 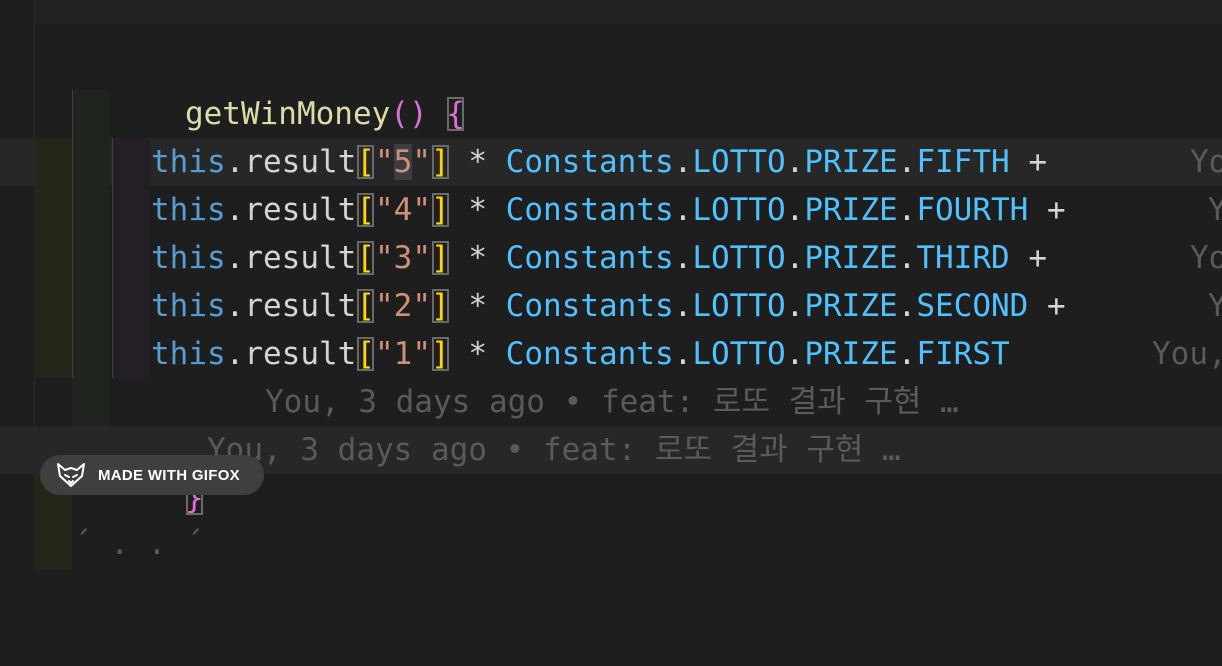 What do you see at coordinates (169, 475) in the screenshot?
I see `badge-label: MADE WITH GIFOX` at bounding box center [169, 475].